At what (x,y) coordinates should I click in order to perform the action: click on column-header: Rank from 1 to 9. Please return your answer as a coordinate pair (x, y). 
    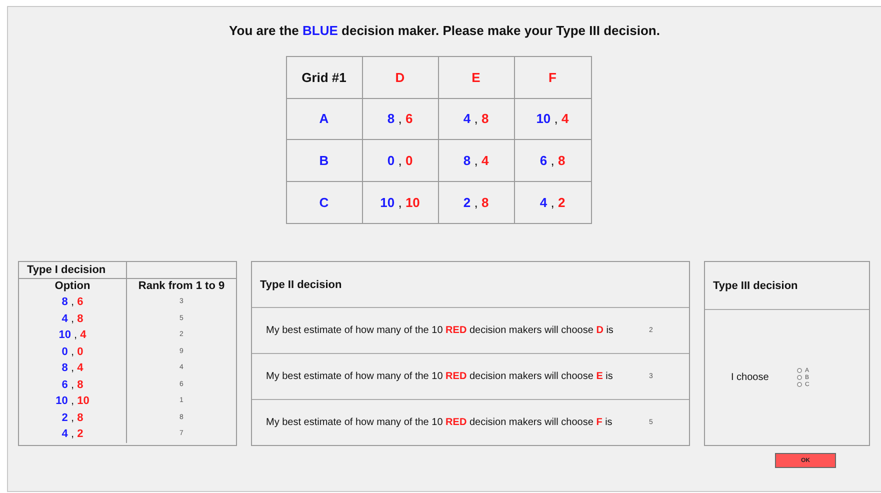
    Looking at the image, I should click on (181, 286).